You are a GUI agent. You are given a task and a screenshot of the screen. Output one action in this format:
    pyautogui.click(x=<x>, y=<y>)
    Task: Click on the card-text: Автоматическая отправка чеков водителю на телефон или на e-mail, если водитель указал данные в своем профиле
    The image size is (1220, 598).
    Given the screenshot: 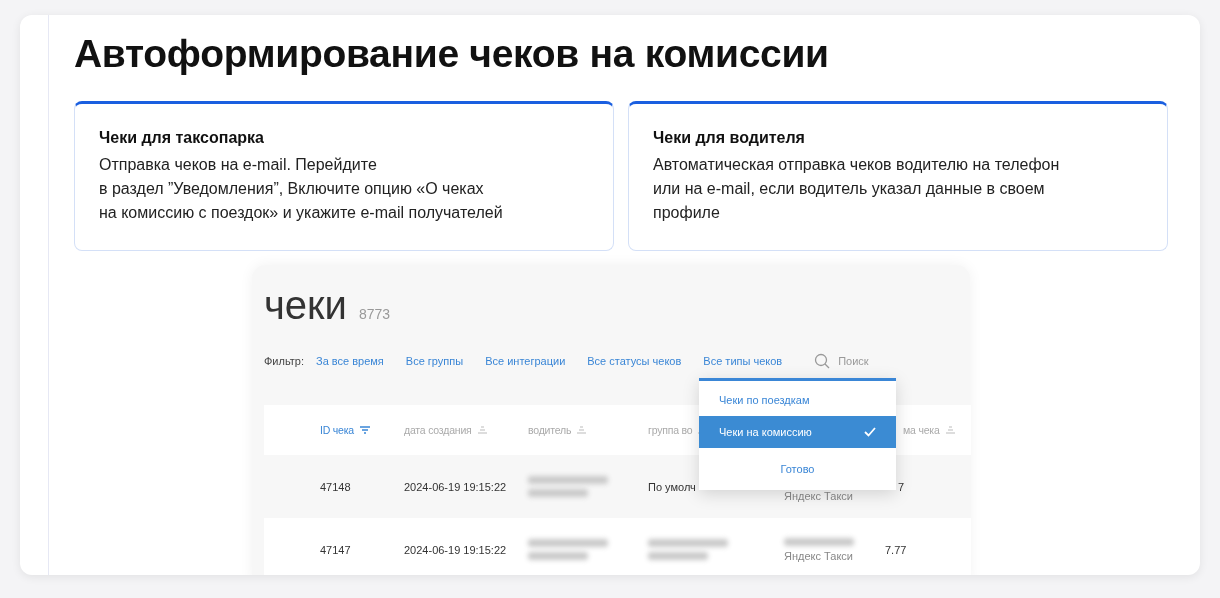 What is the action you would take?
    pyautogui.click(x=857, y=189)
    